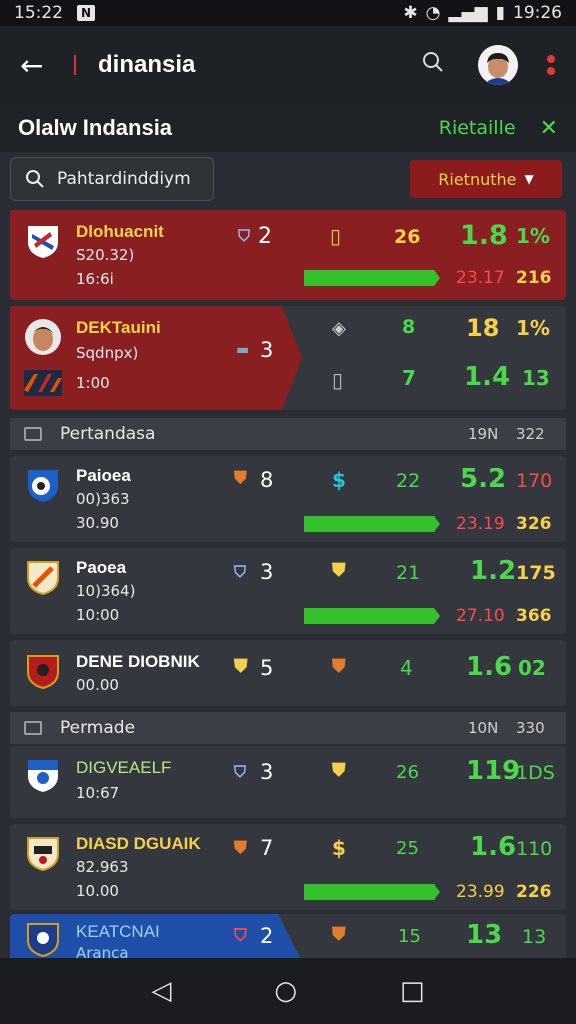 This screenshot has height=1024, width=576. What do you see at coordinates (551, 65) in the screenshot?
I see `more-menu-icon` at bounding box center [551, 65].